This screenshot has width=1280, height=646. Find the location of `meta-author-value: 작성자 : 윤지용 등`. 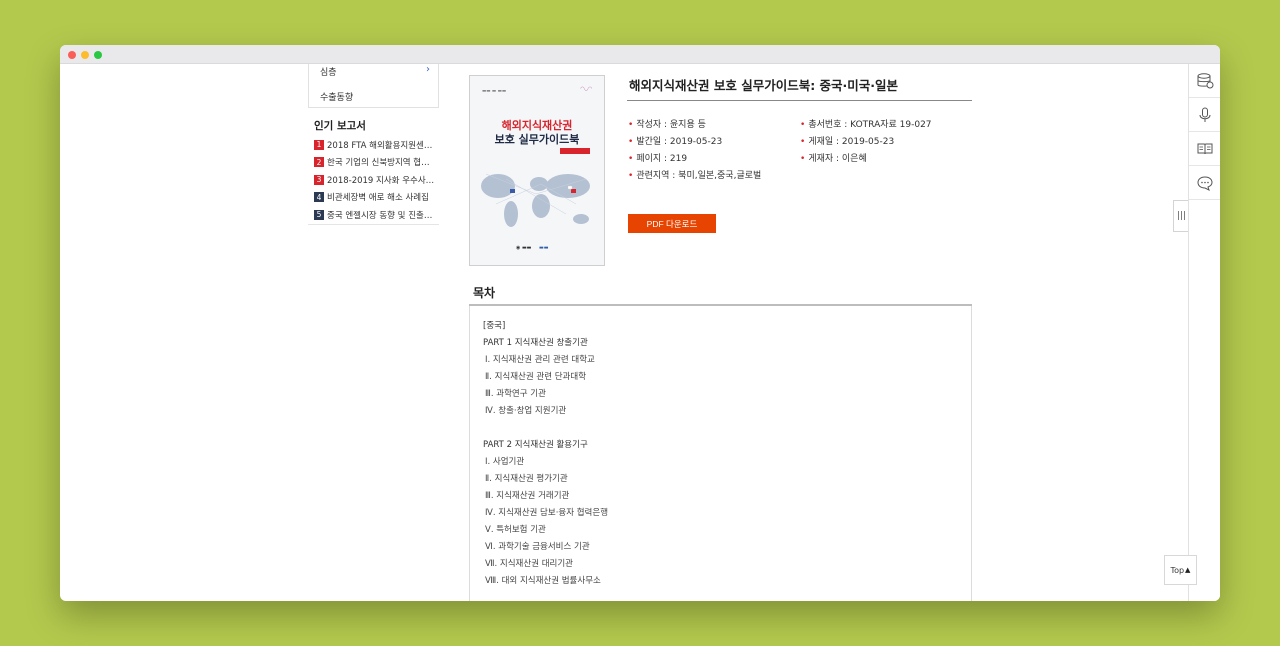

meta-author-value: 작성자 : 윤지용 등 is located at coordinates (671, 125).